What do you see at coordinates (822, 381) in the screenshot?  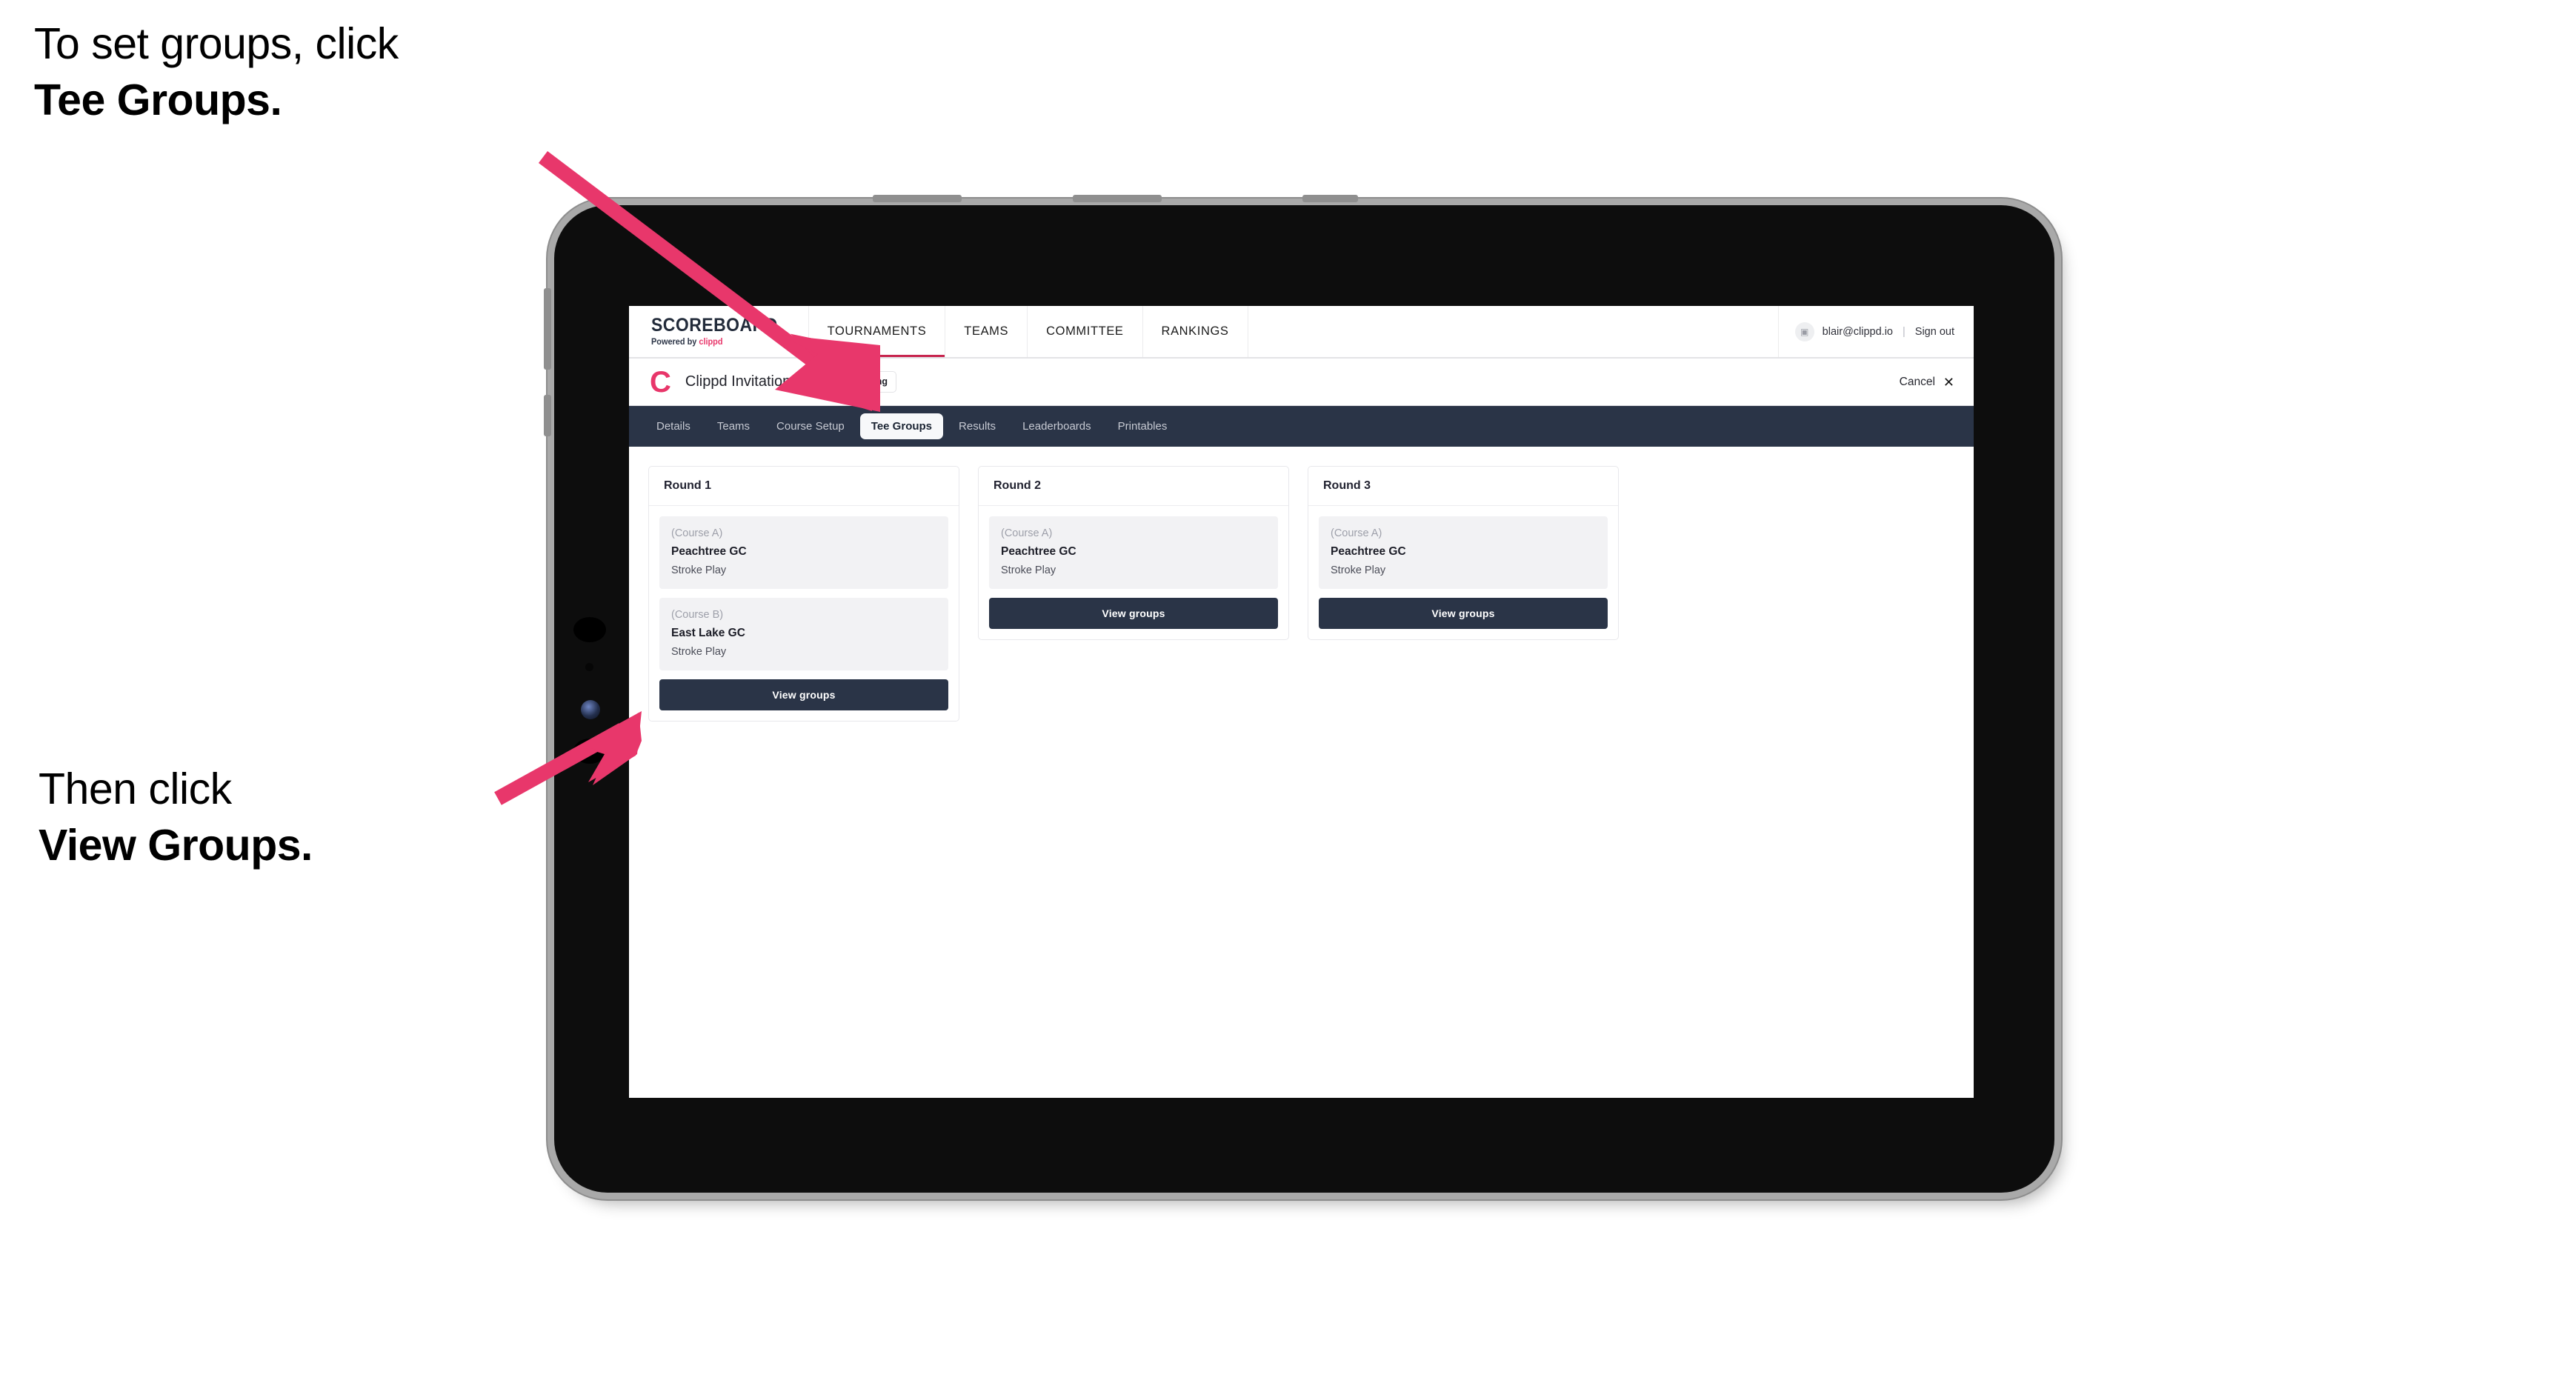 I see `tournament-meta: (Me` at bounding box center [822, 381].